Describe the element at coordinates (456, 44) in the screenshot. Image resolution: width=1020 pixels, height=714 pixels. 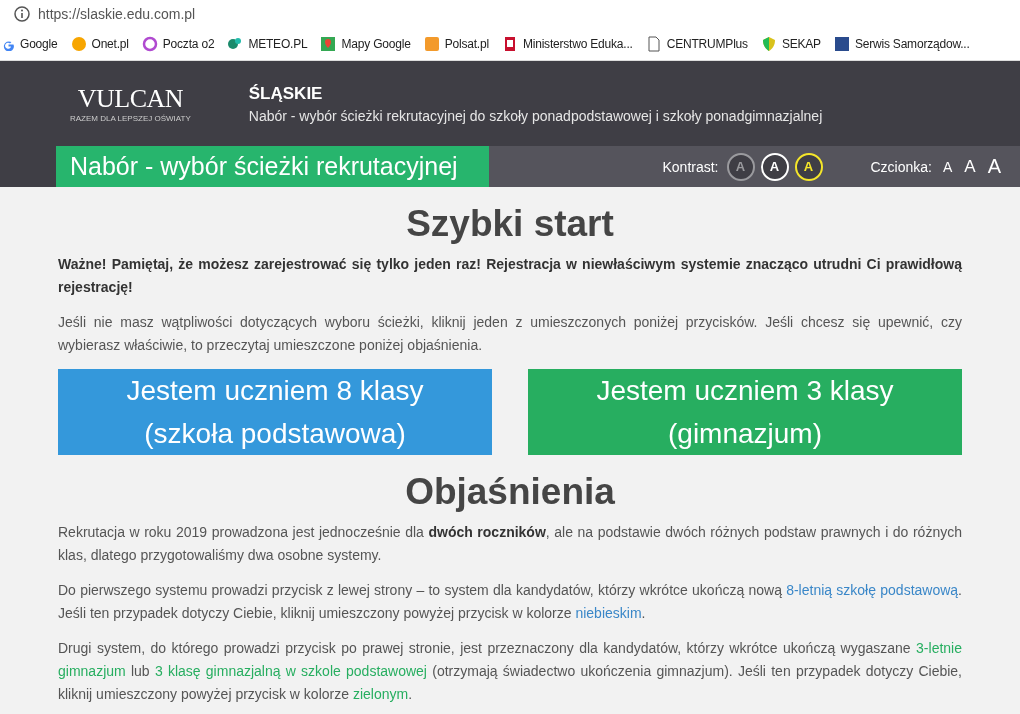
I see `bookmark: Polsat.pl` at that location.